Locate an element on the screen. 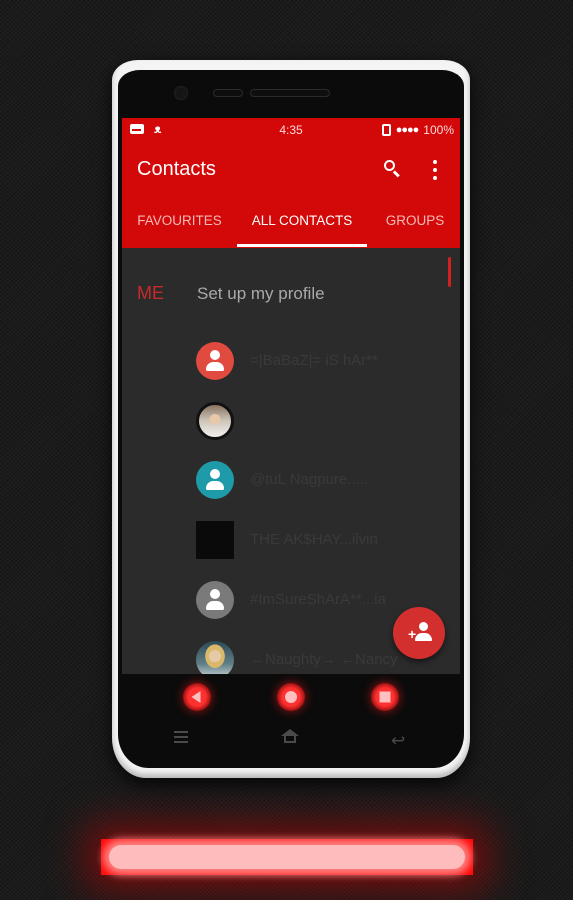  tab-bar: FAVOURITES ALL CONTACTS GROUPS is located at coordinates (291, 229).